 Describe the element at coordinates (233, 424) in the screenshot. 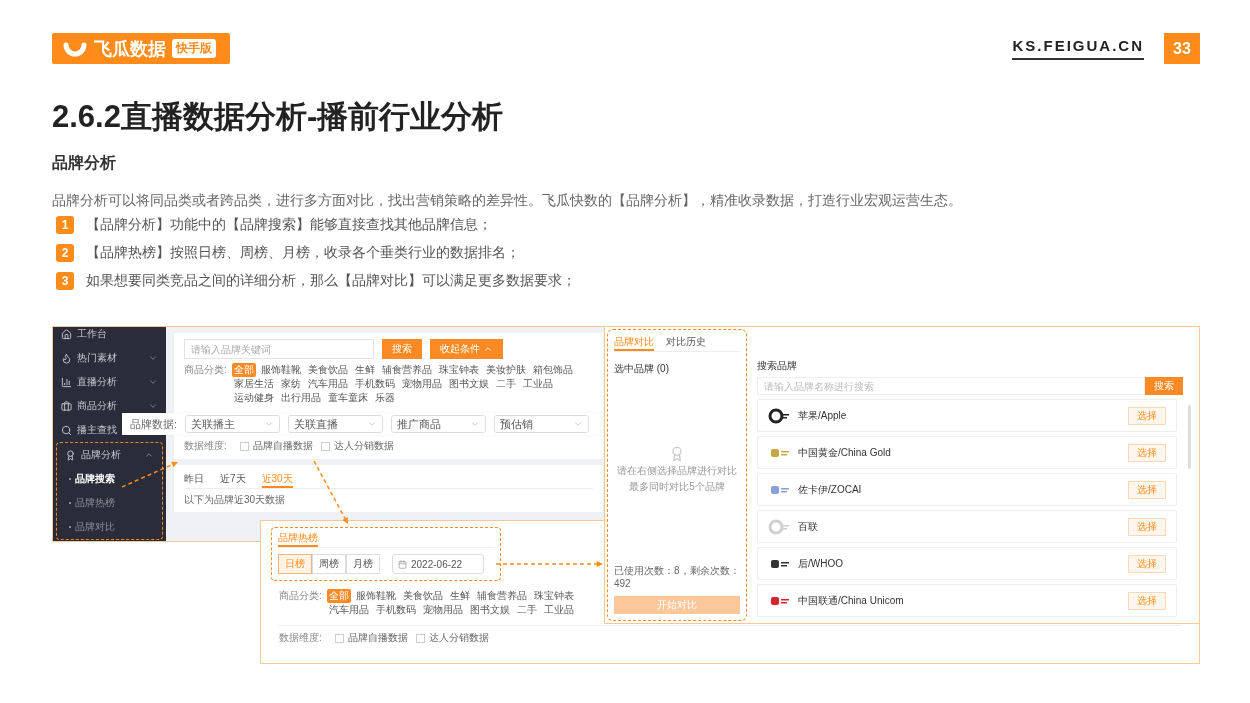

I see `dropdown: 关联播主` at that location.